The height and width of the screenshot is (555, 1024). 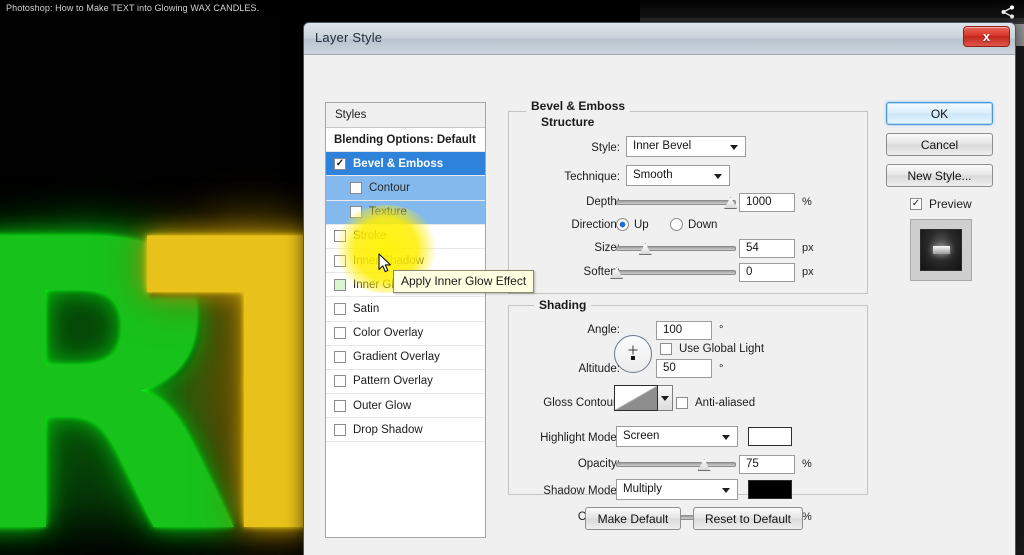 What do you see at coordinates (581, 491) in the screenshot?
I see `shadow-mode-label: Shadow Mode:` at bounding box center [581, 491].